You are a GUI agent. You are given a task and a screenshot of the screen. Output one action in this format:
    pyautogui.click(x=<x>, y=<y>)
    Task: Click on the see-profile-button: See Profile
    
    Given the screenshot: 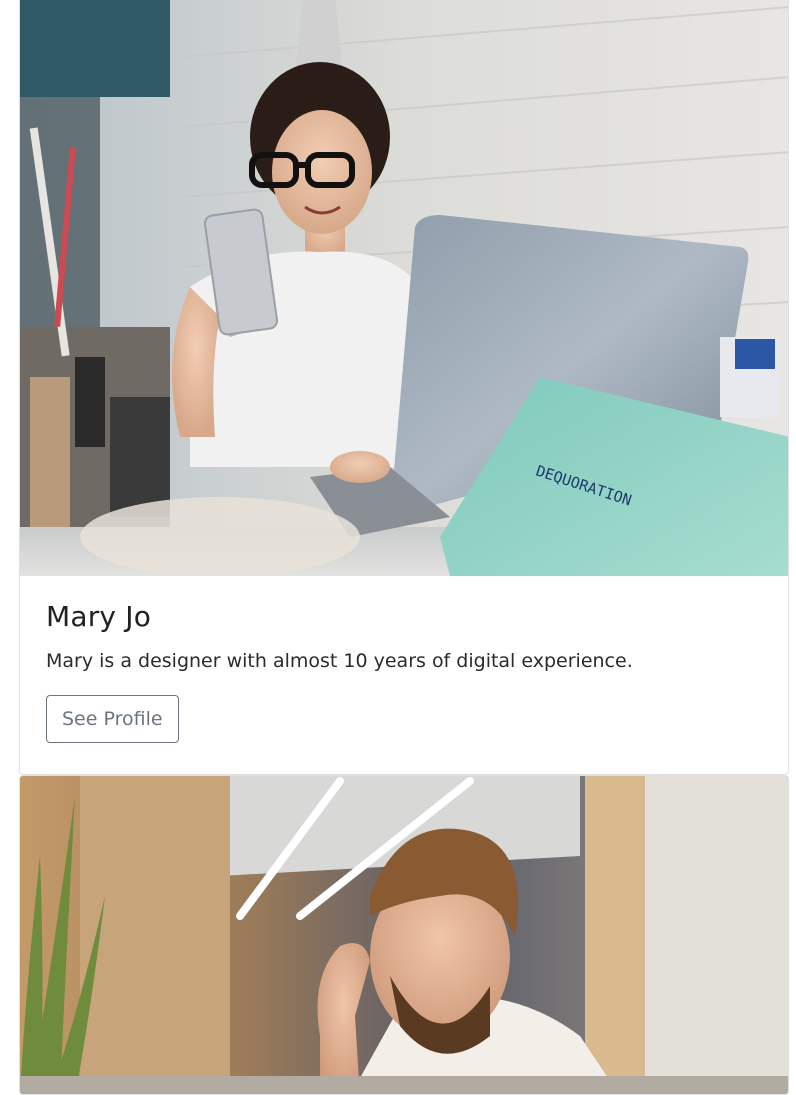 What is the action you would take?
    pyautogui.click(x=112, y=719)
    